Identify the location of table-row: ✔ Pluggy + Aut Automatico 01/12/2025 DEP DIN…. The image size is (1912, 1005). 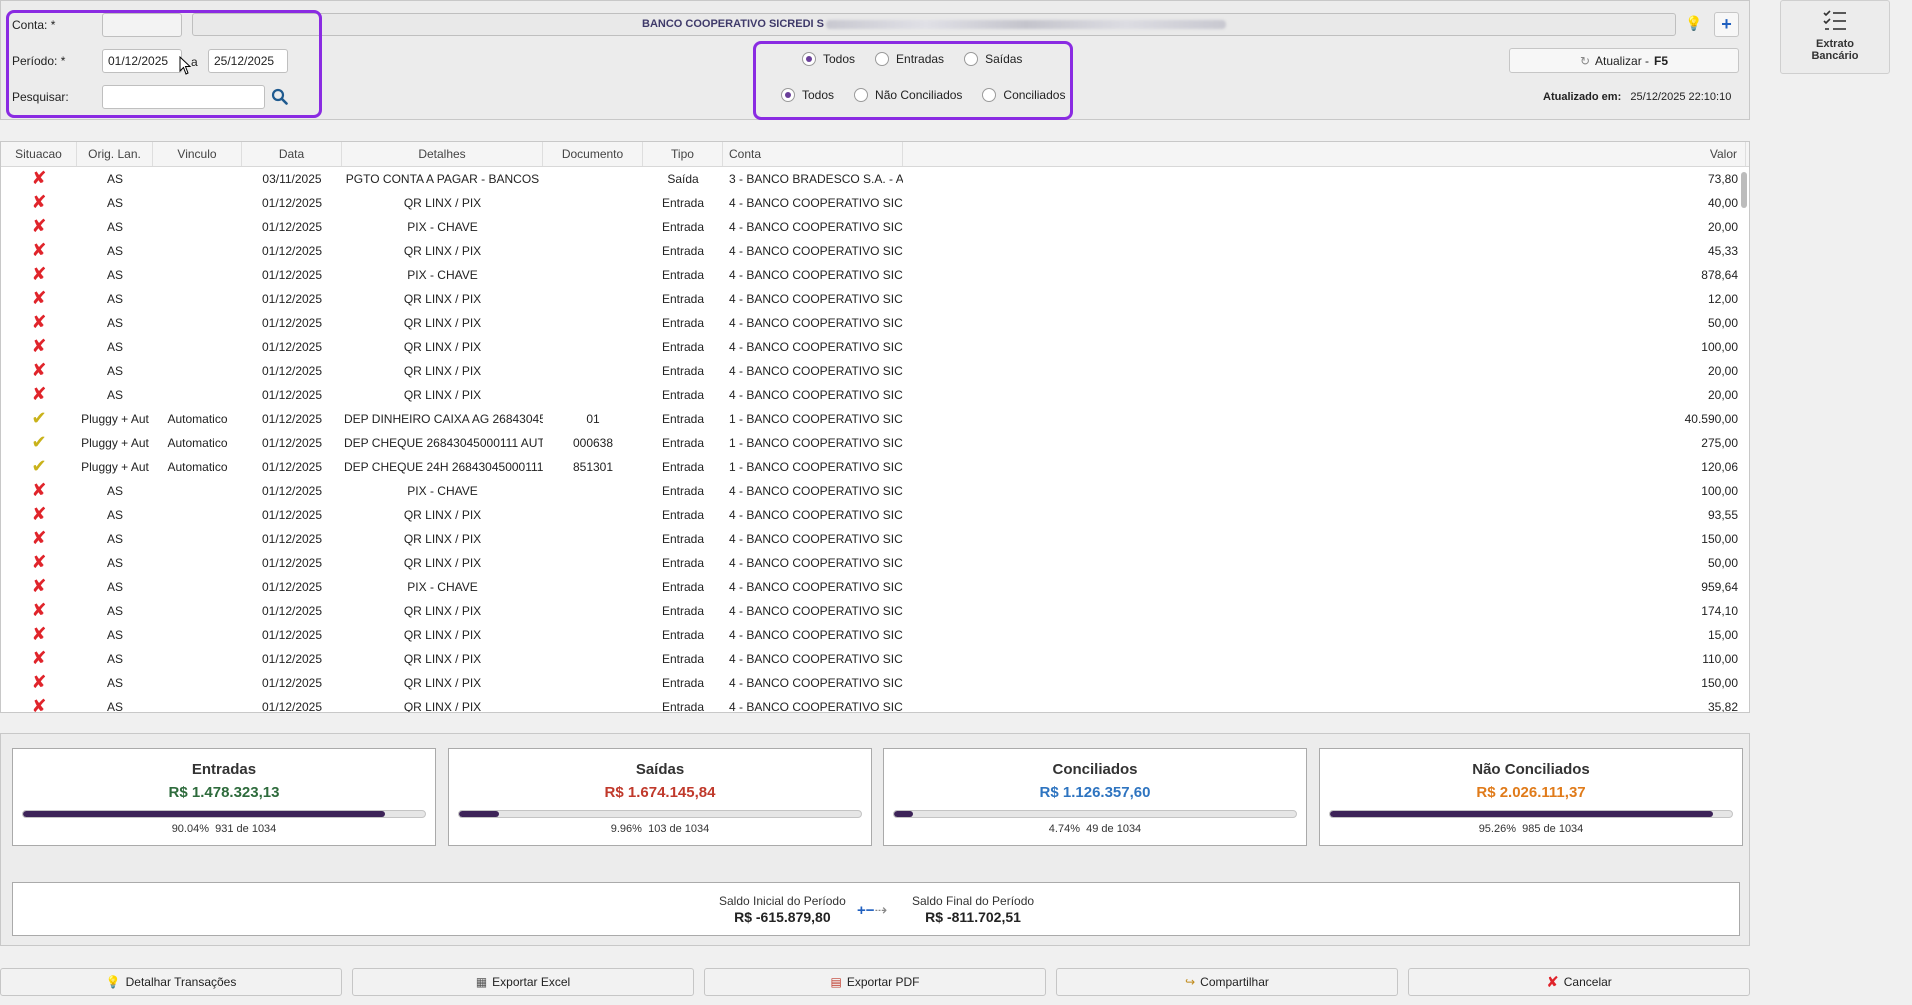
(875, 419).